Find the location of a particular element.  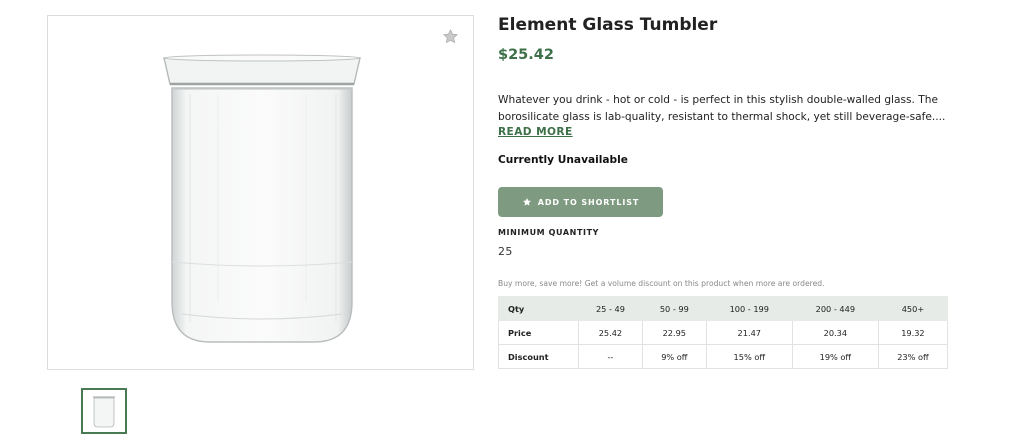

table-cell: 15% off is located at coordinates (749, 356).